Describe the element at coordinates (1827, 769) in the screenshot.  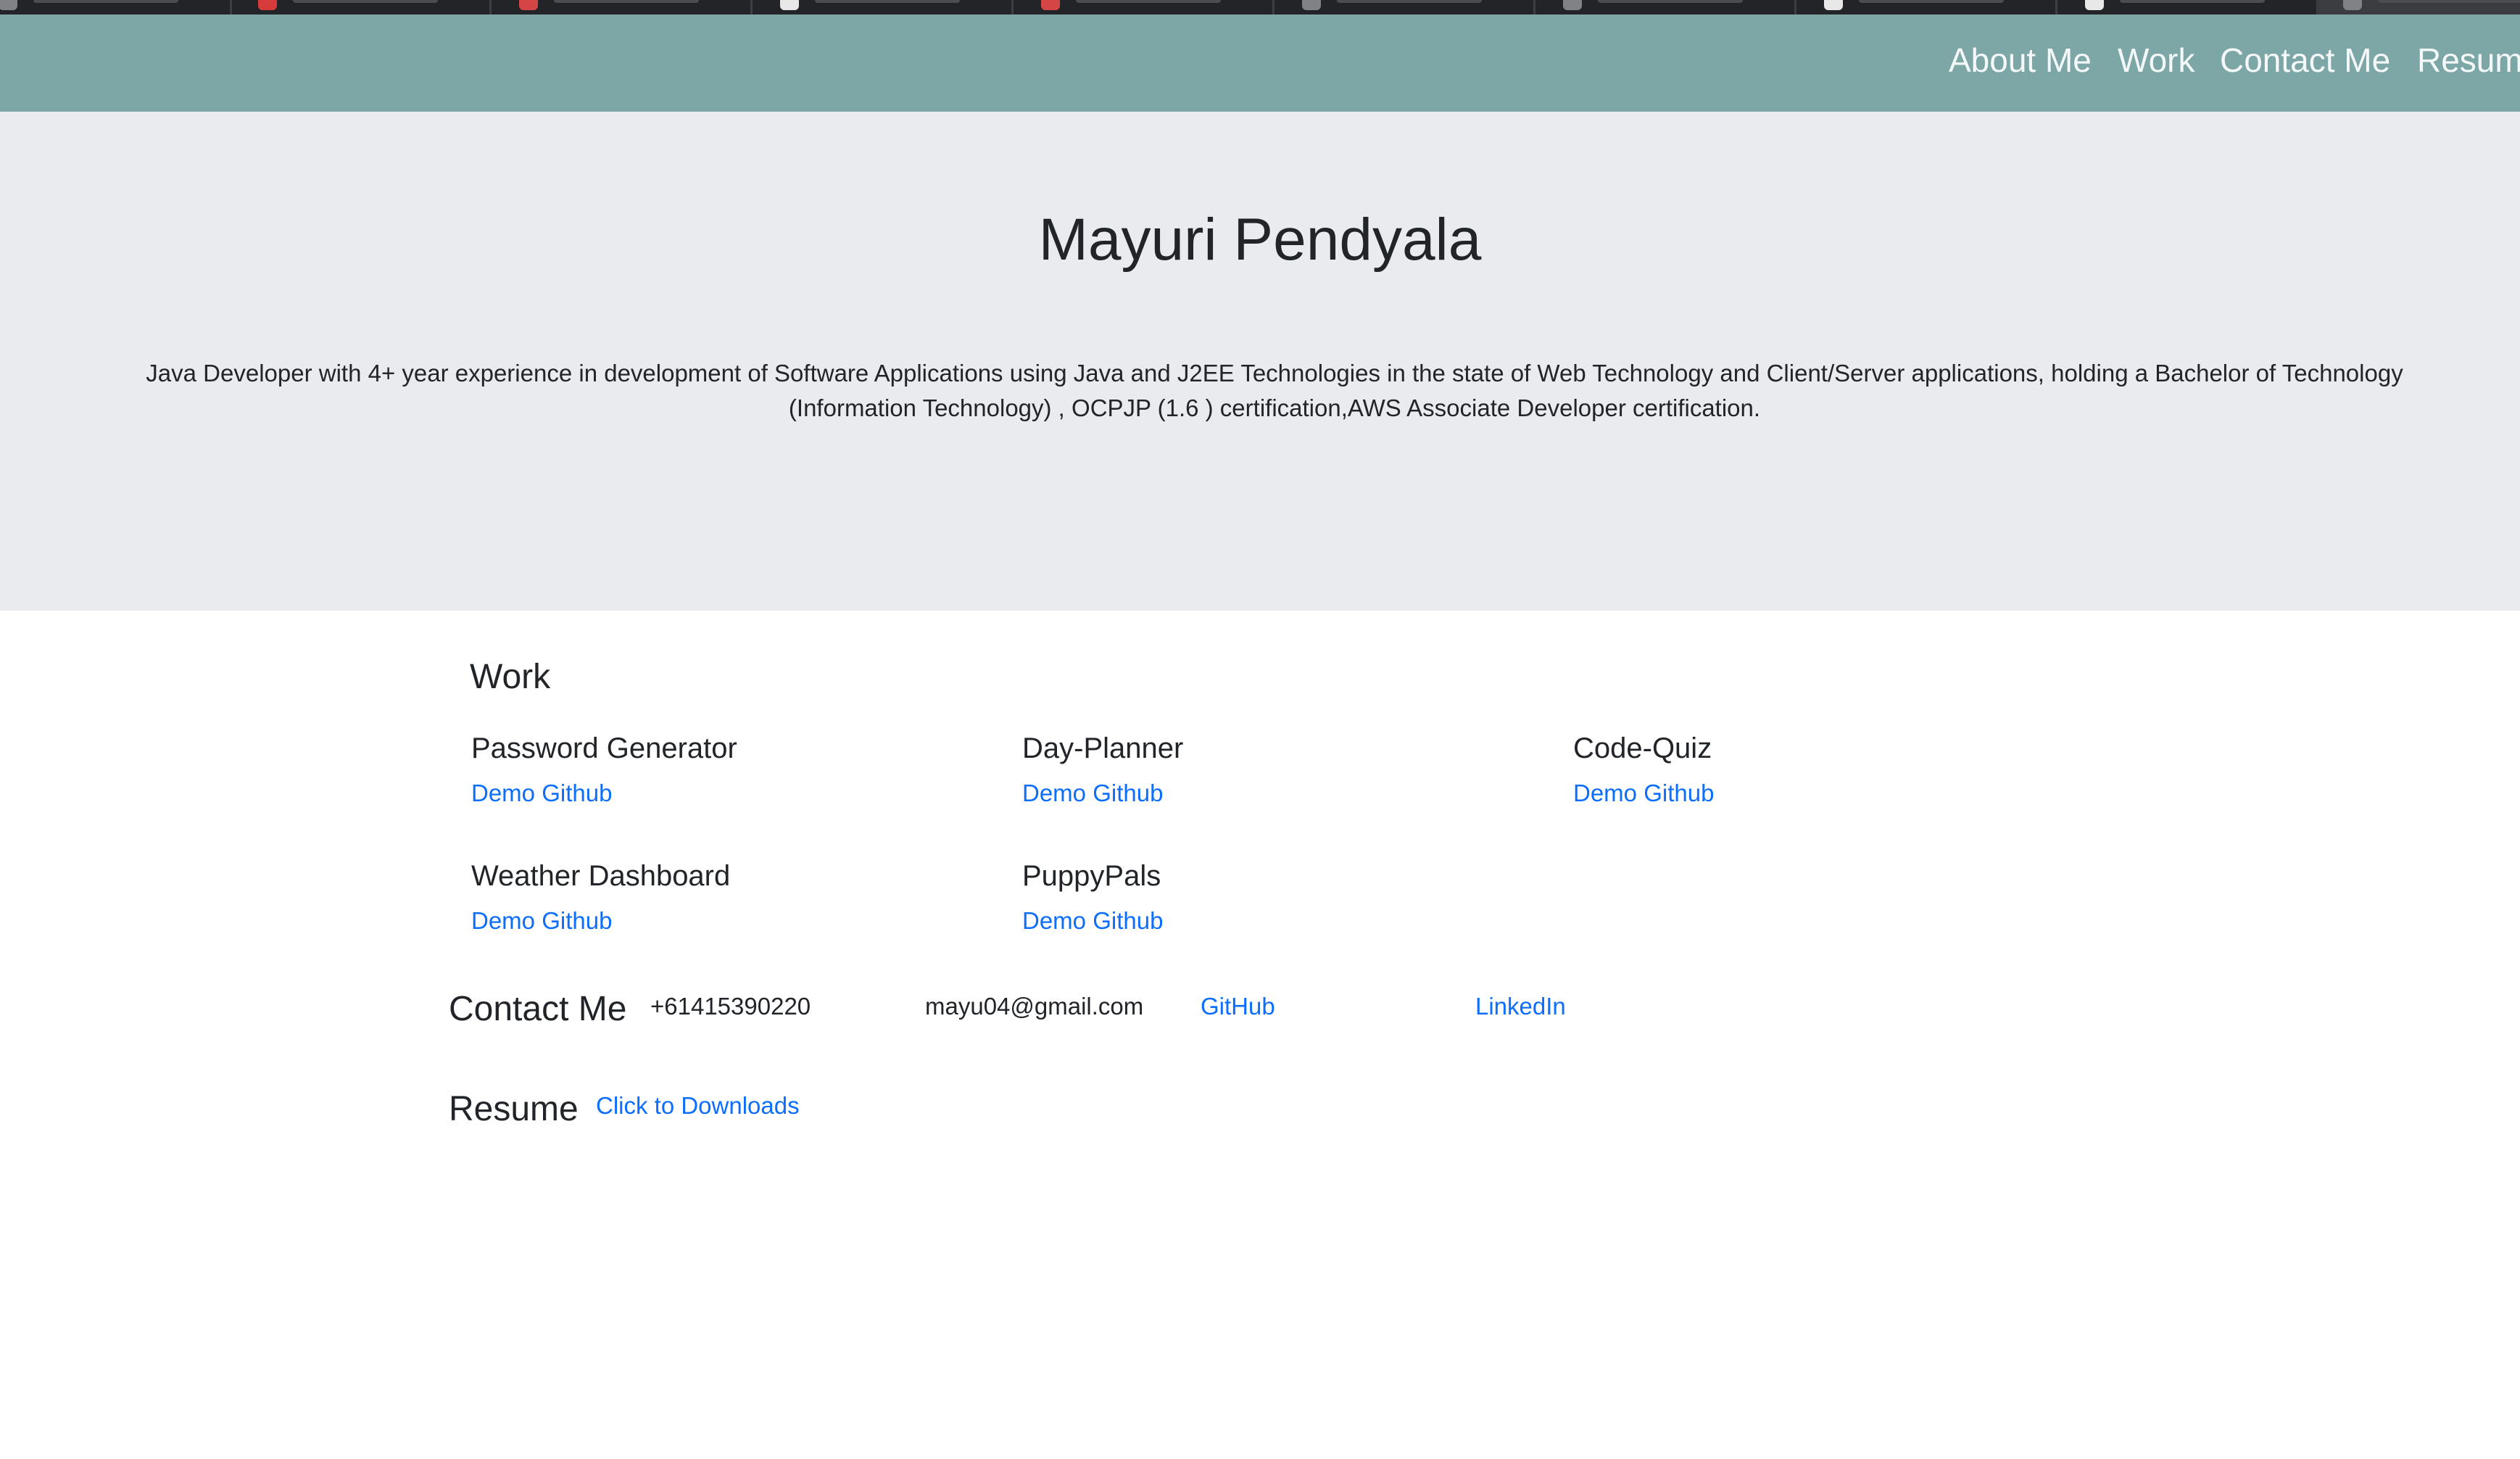
I see `project-card: Code-Quiz Demo Github` at that location.